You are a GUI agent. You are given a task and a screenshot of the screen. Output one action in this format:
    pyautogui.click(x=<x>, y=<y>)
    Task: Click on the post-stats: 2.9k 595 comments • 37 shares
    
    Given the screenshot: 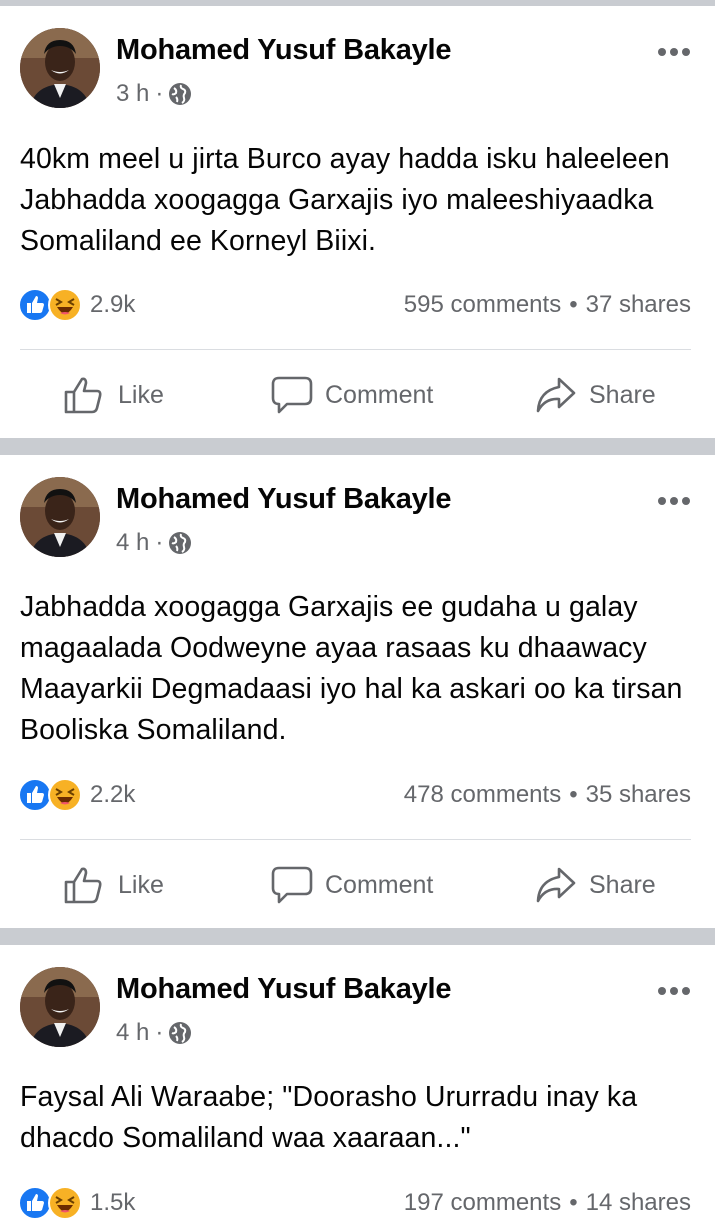 What is the action you would take?
    pyautogui.click(x=357, y=305)
    